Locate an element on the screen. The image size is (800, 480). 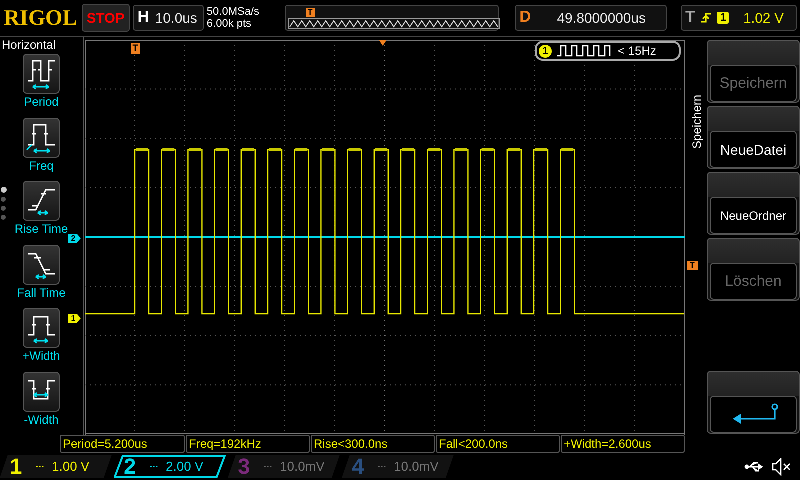
channel-tab: 4 ⎓ 10.0mV is located at coordinates (398, 466).